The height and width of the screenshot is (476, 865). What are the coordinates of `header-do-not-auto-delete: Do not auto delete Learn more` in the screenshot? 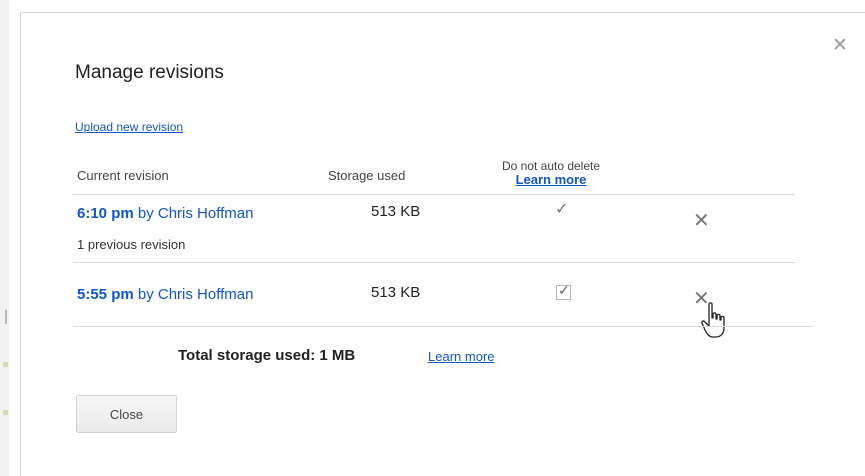 It's located at (551, 173).